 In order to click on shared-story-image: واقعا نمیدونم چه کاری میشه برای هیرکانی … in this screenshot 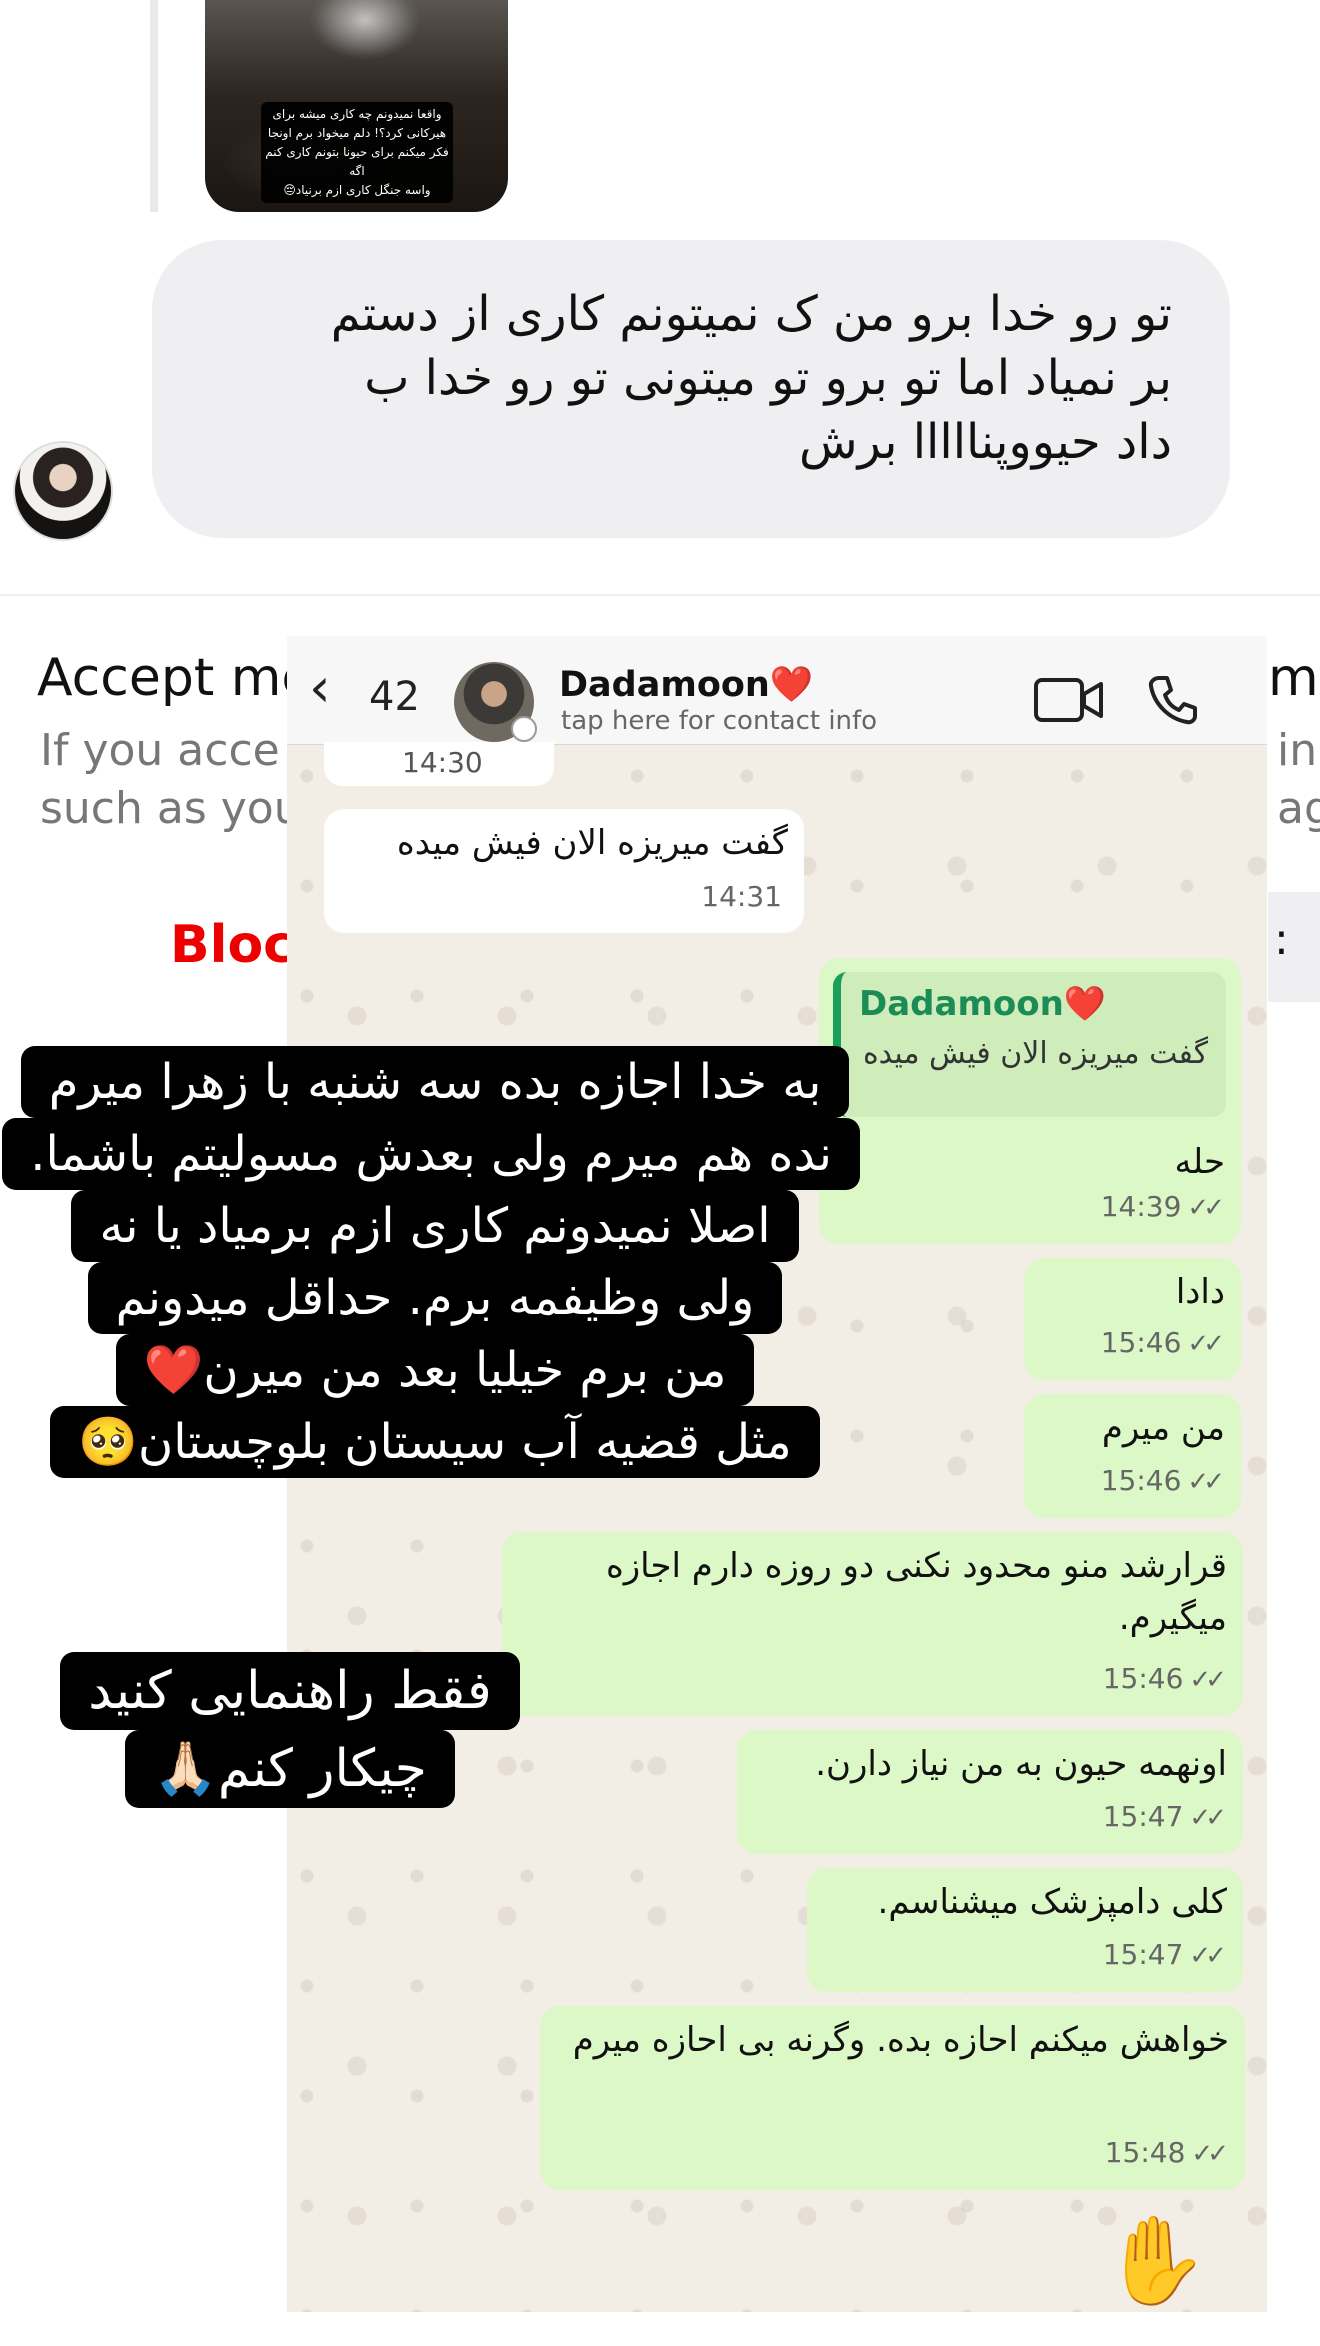, I will do `click(356, 106)`.